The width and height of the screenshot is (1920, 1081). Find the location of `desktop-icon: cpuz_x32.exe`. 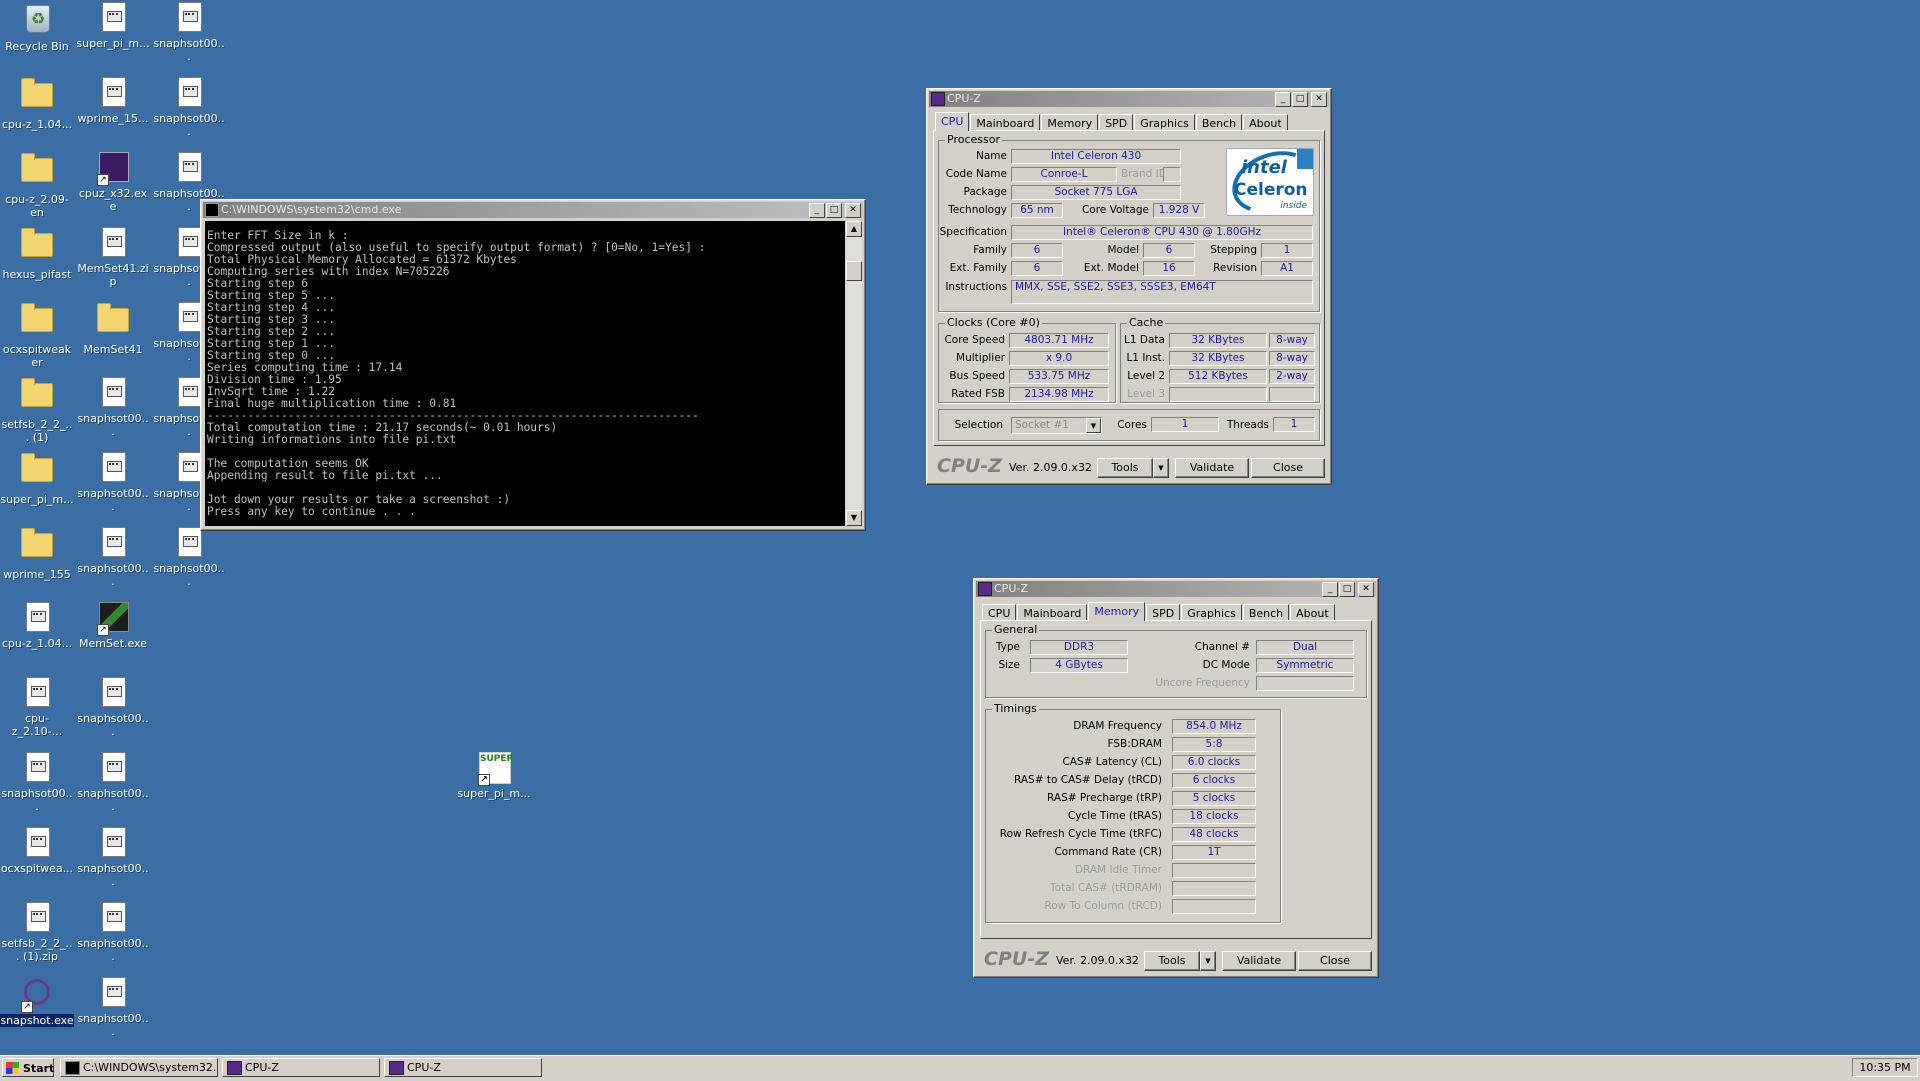

desktop-icon: cpuz_x32.exe is located at coordinates (113, 182).